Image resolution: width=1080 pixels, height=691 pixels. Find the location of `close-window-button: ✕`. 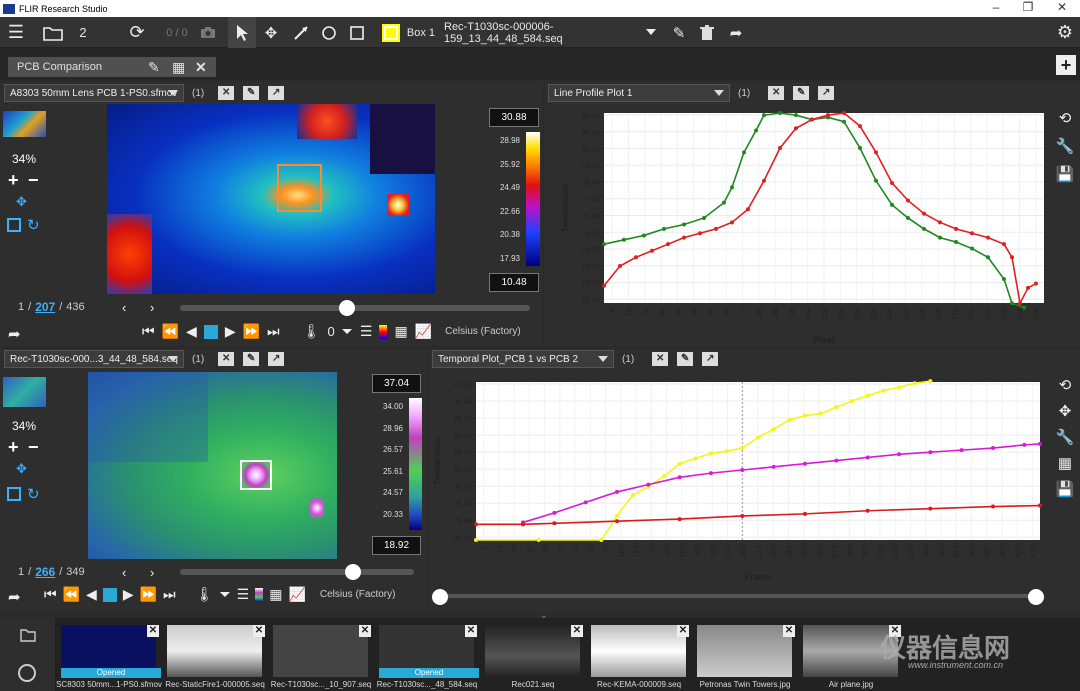

close-window-button: ✕ is located at coordinates (1062, 7).